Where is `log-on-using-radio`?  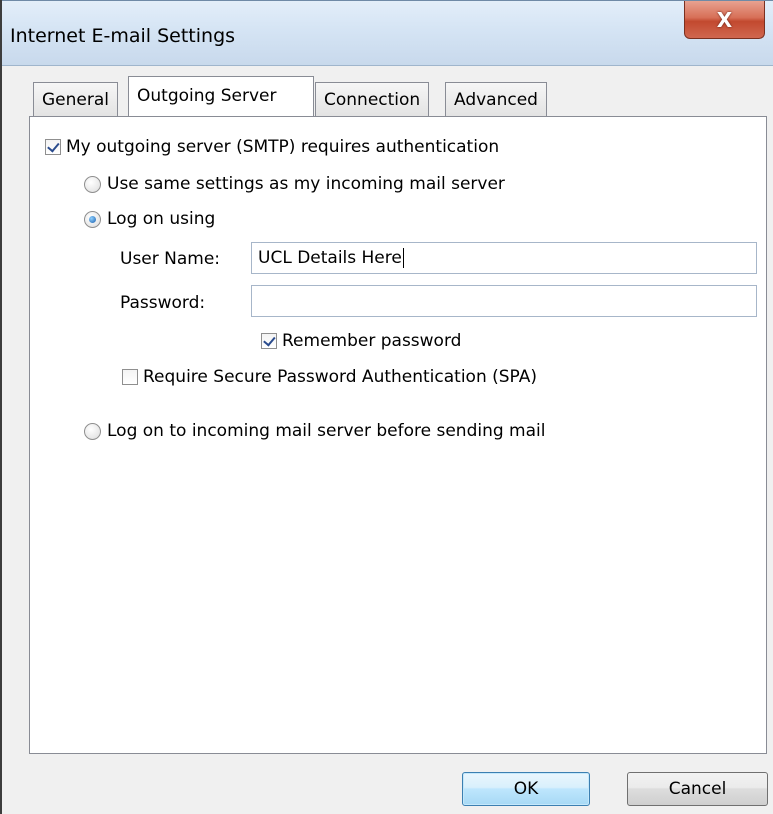
log-on-using-radio is located at coordinates (92, 219).